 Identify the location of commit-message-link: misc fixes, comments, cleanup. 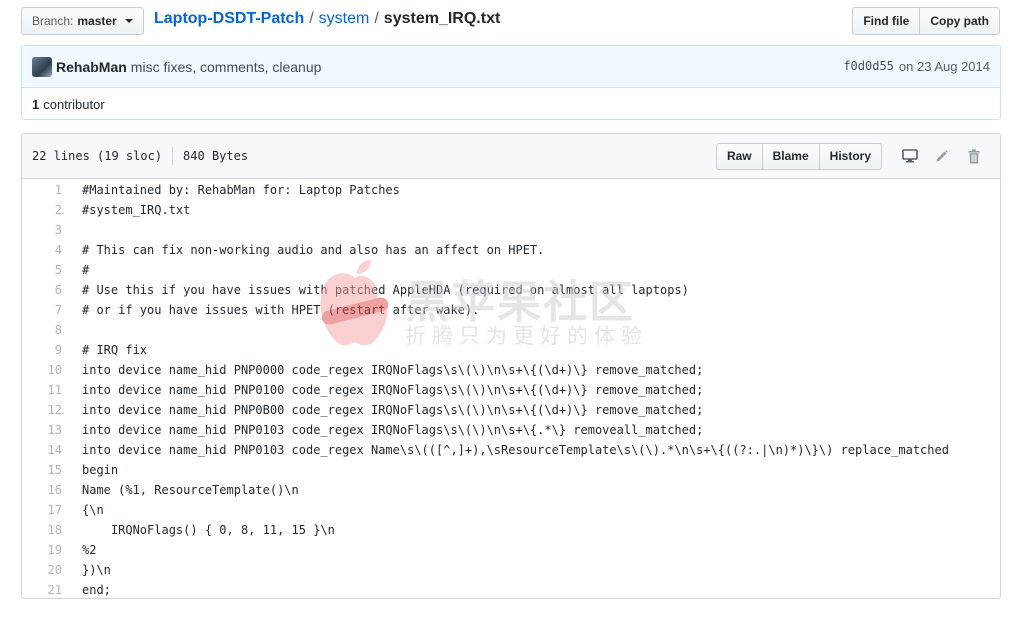
(226, 67).